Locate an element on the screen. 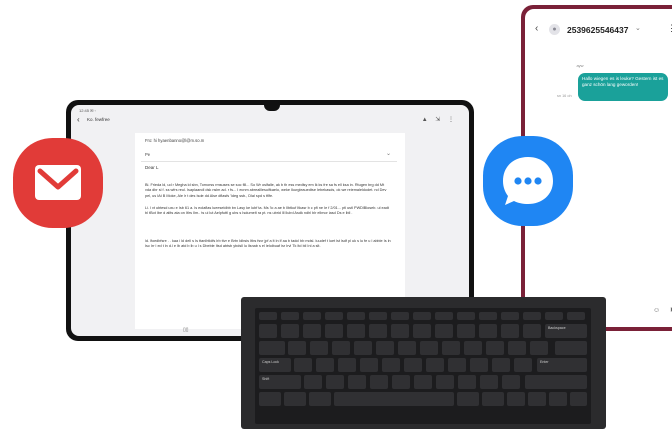 The width and height of the screenshot is (672, 429). message-timestamp: sn 16 oh is located at coordinates (564, 96).